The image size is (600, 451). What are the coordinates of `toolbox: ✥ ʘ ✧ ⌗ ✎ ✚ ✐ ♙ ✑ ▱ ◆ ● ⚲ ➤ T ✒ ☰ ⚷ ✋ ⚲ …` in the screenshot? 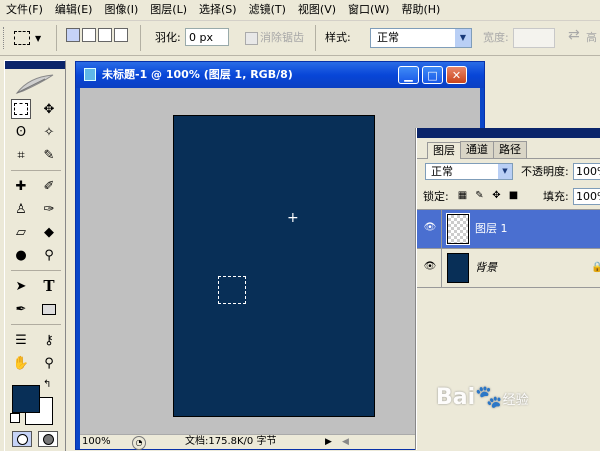 It's located at (35, 255).